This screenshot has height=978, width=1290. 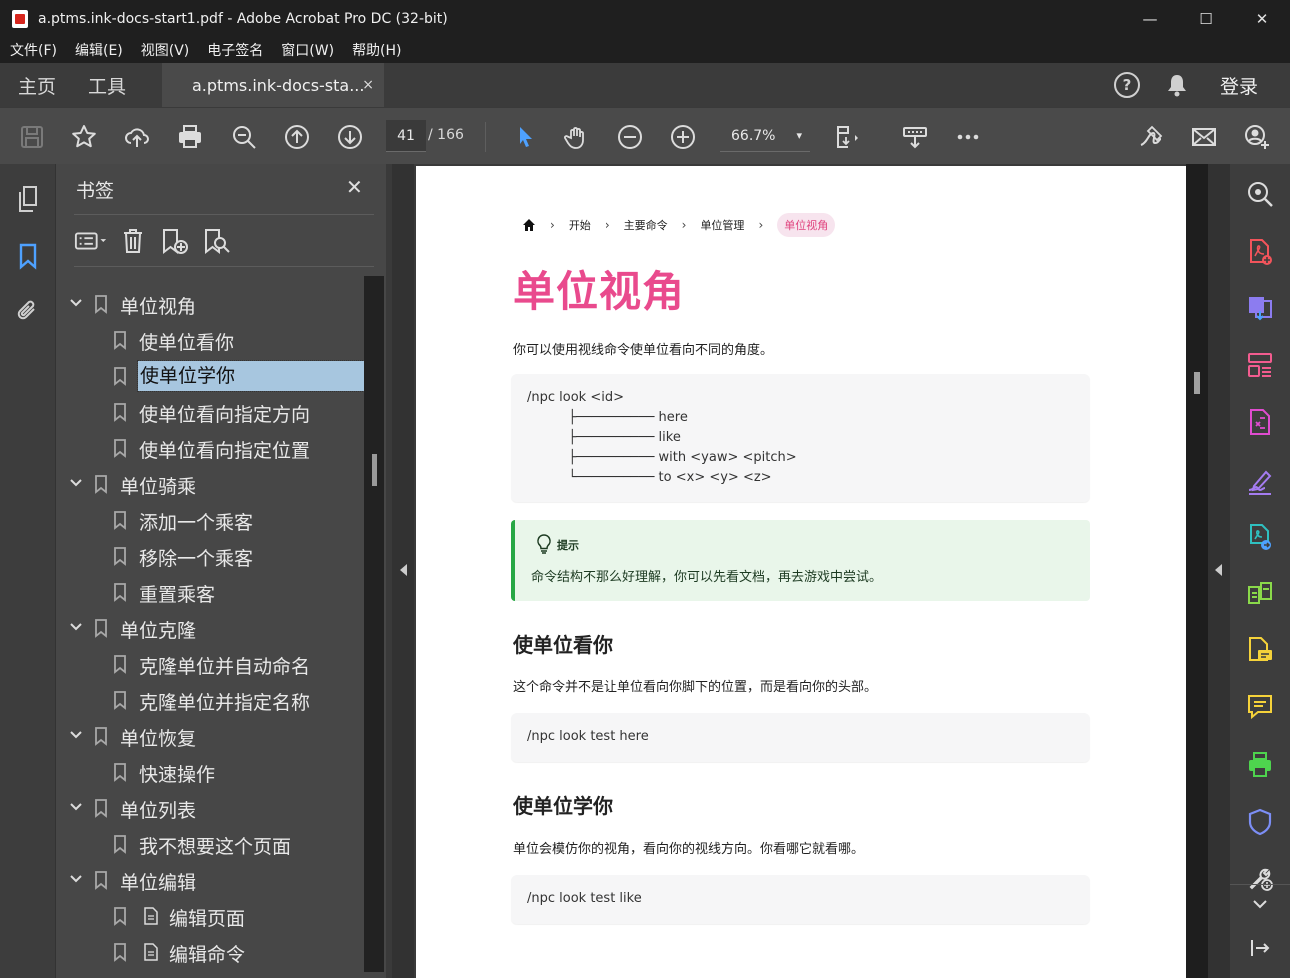 I want to click on bookmark-item: 使单位看向指定方向, so click(x=210, y=412).